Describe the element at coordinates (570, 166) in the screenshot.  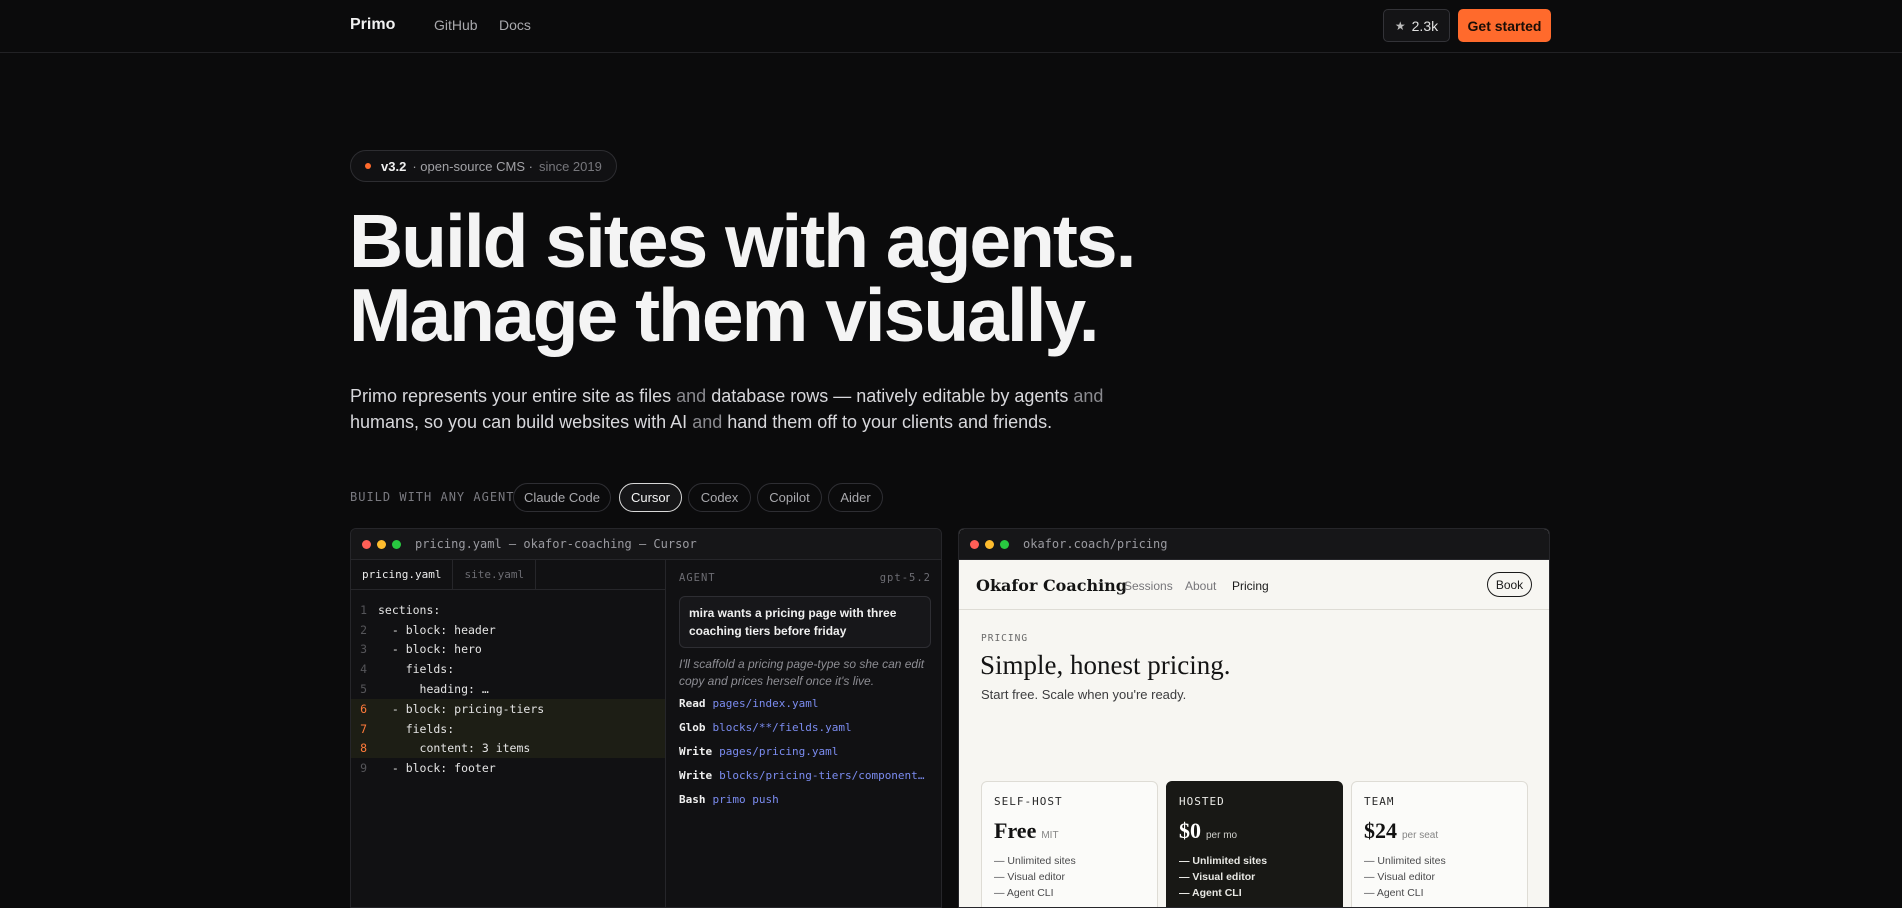
I see `badge-since: since 2019` at that location.